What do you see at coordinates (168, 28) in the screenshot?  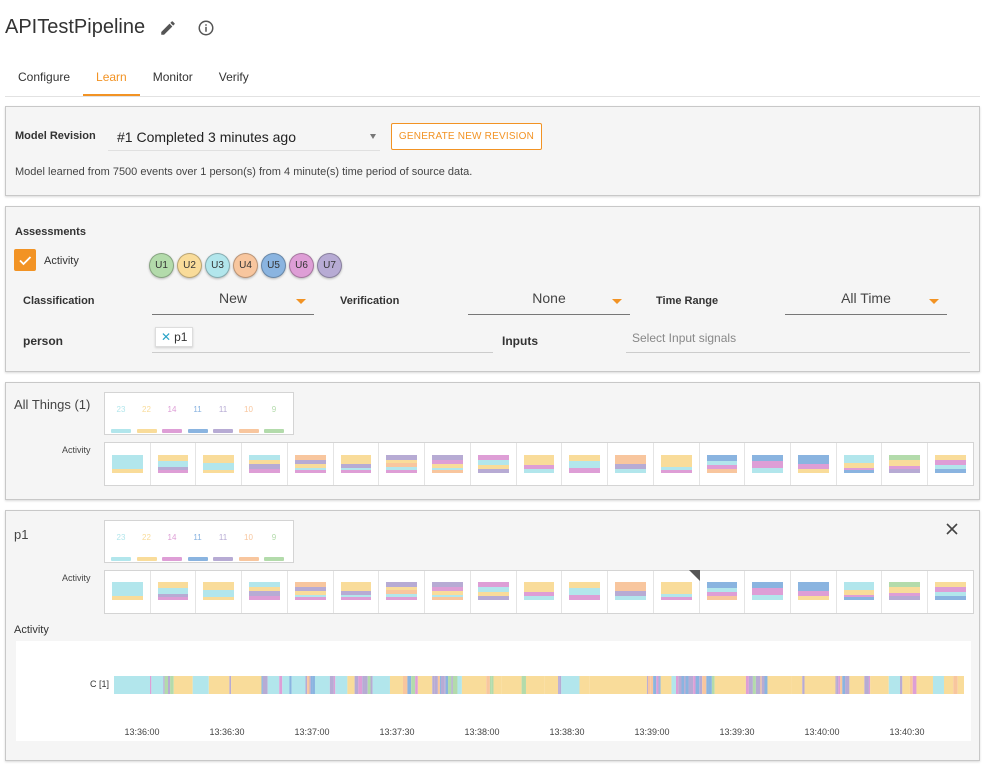 I see `pencil-icon` at bounding box center [168, 28].